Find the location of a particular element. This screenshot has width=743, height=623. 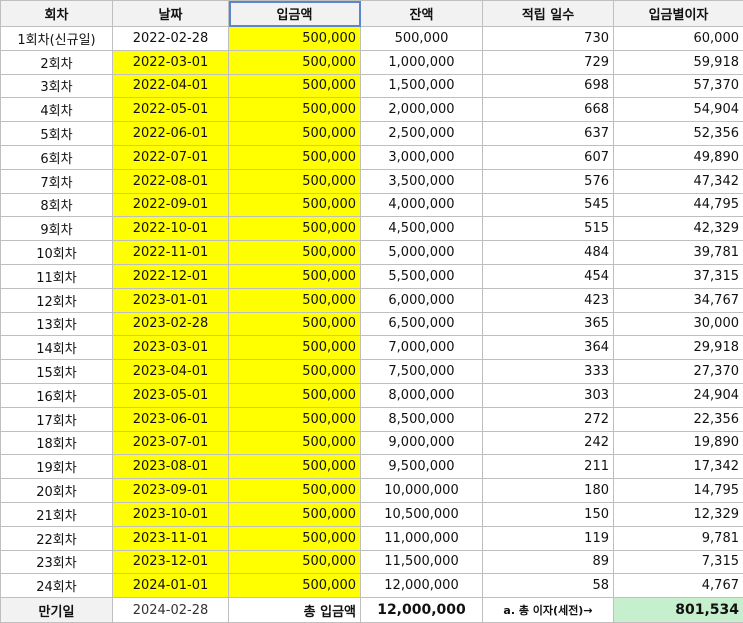

cell-interest: 44,795 is located at coordinates (678, 205).